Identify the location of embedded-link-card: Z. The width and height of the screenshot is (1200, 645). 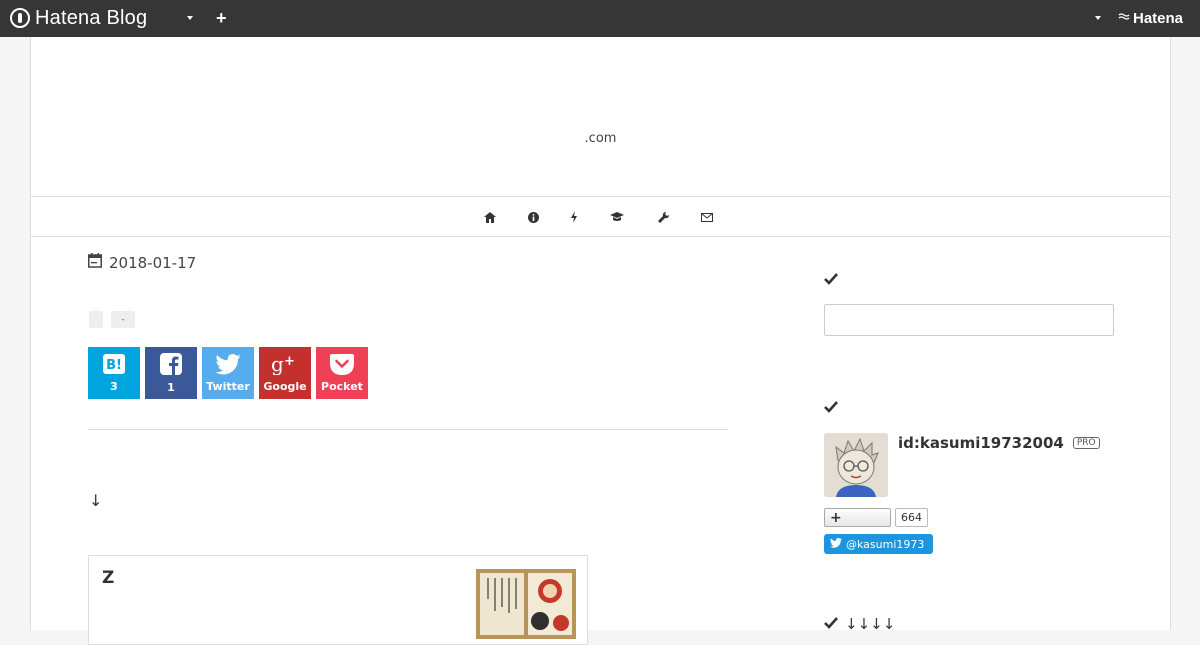
(338, 600).